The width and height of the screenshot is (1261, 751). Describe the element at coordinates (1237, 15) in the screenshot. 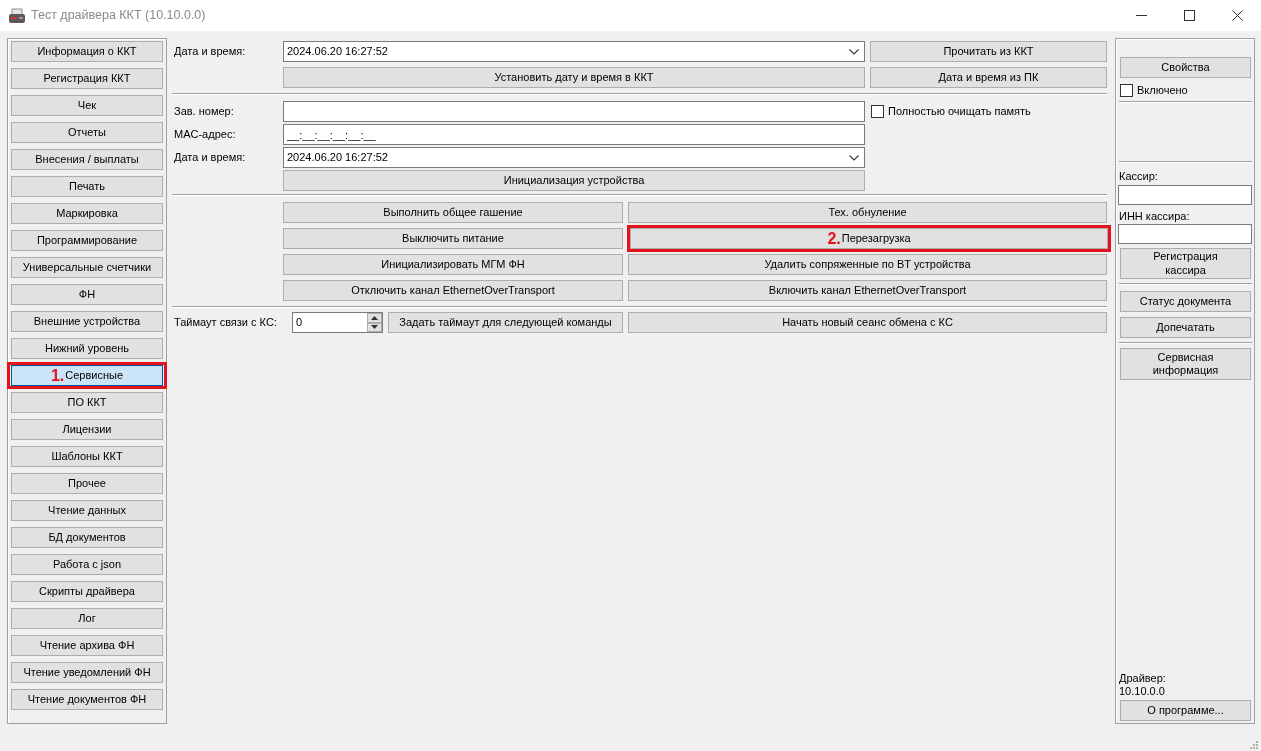

I see `close-icon` at that location.